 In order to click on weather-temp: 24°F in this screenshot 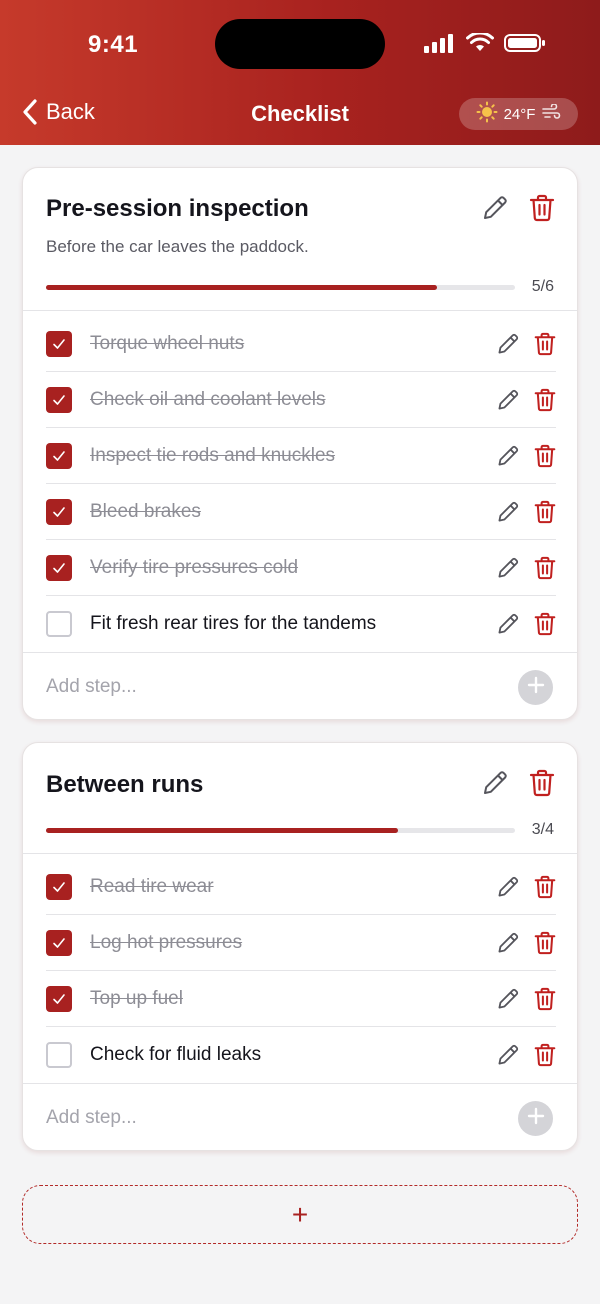, I will do `click(519, 114)`.